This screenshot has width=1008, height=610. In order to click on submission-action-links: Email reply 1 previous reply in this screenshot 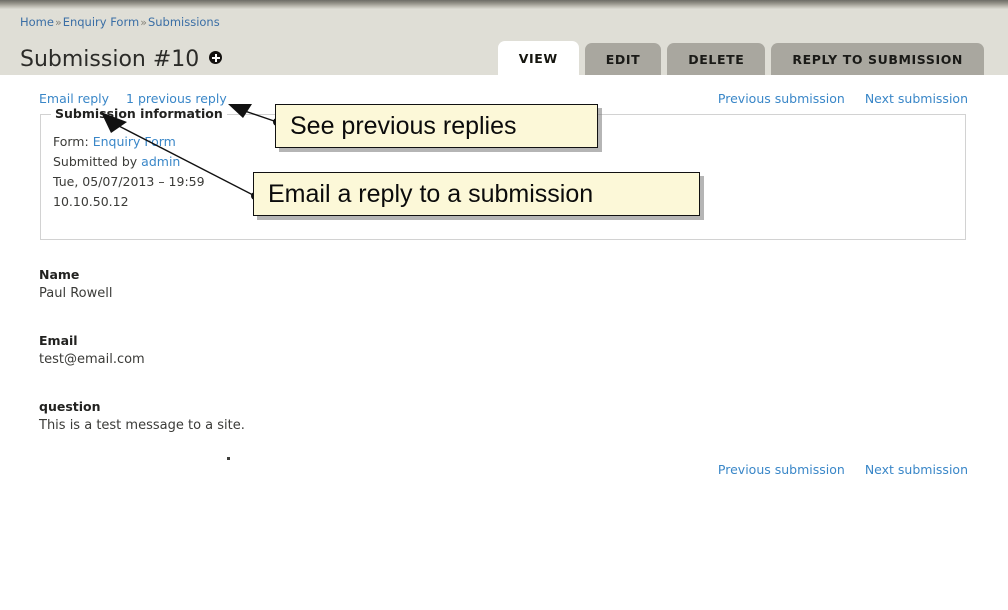, I will do `click(141, 99)`.